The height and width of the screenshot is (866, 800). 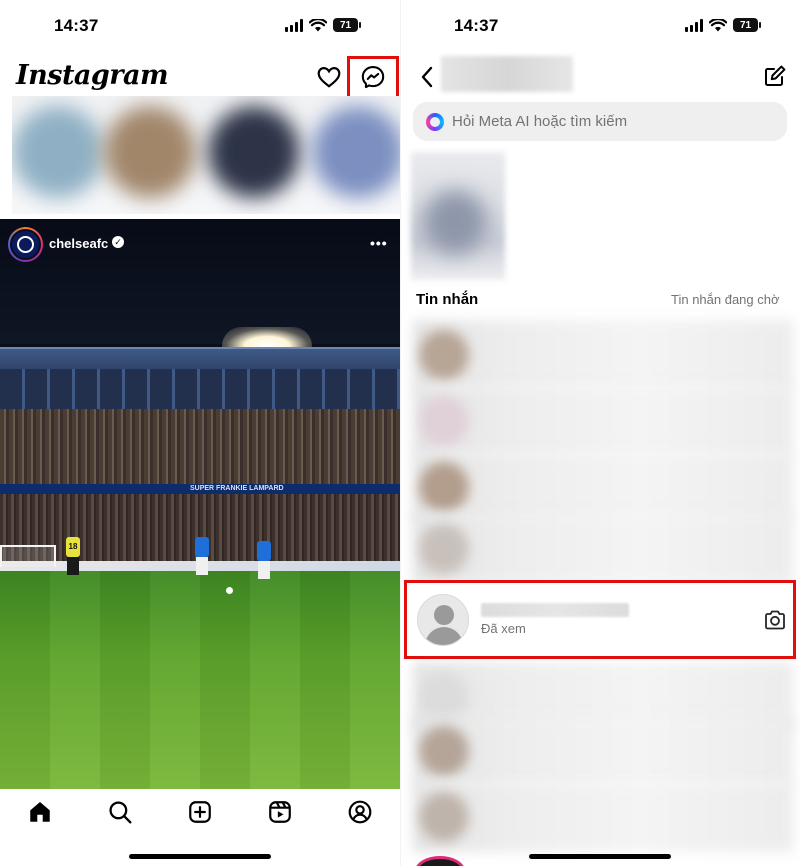 I want to click on heart-icon, so click(x=329, y=77).